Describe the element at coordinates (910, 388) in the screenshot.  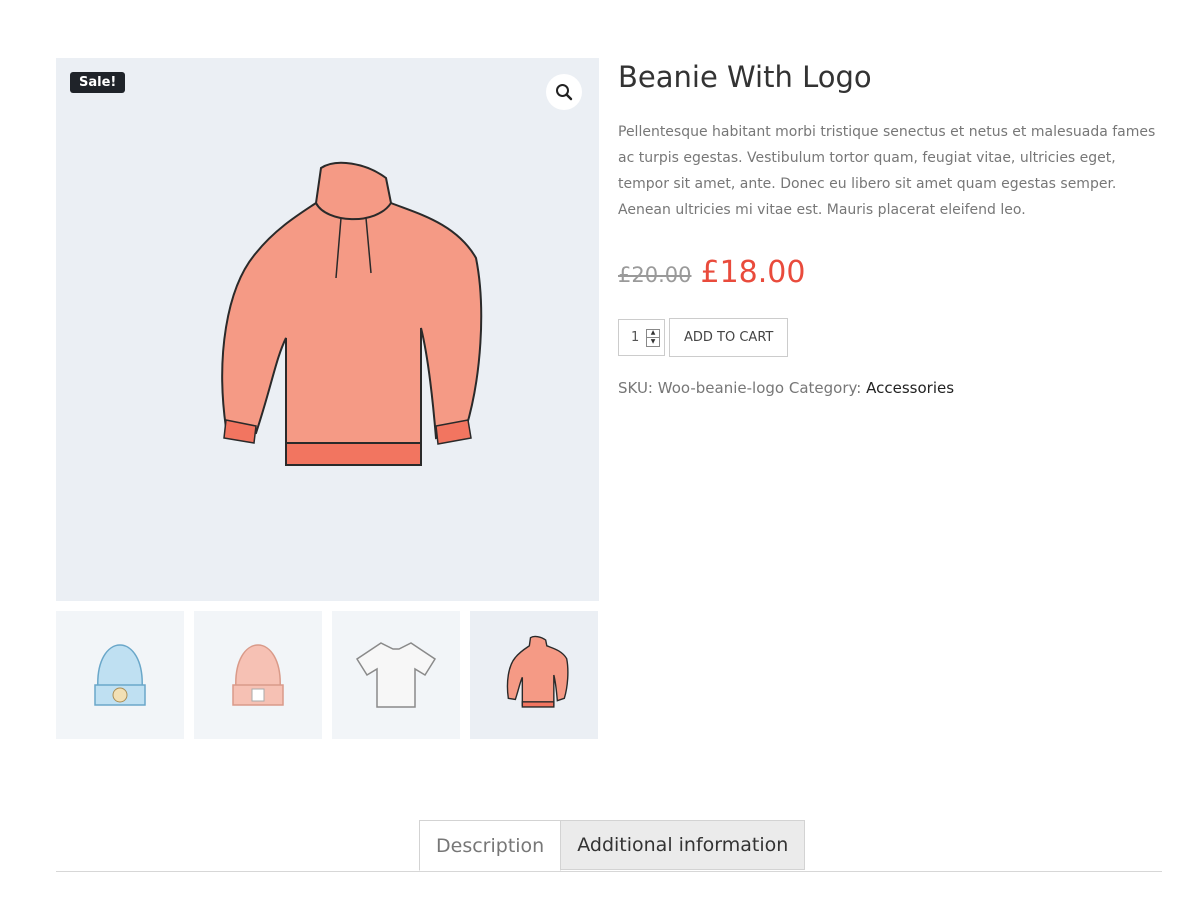
I see `category-link: Accessories` at that location.